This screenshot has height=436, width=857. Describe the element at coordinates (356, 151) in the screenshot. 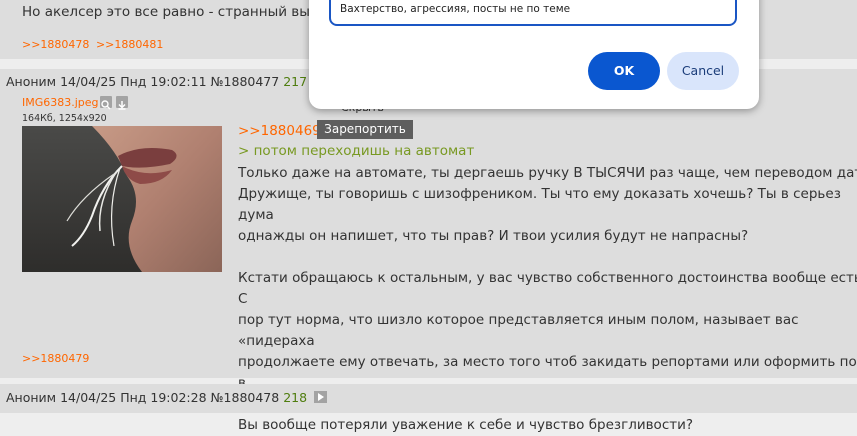

I see `greentext-quote: > потом переходишь на автомат` at that location.